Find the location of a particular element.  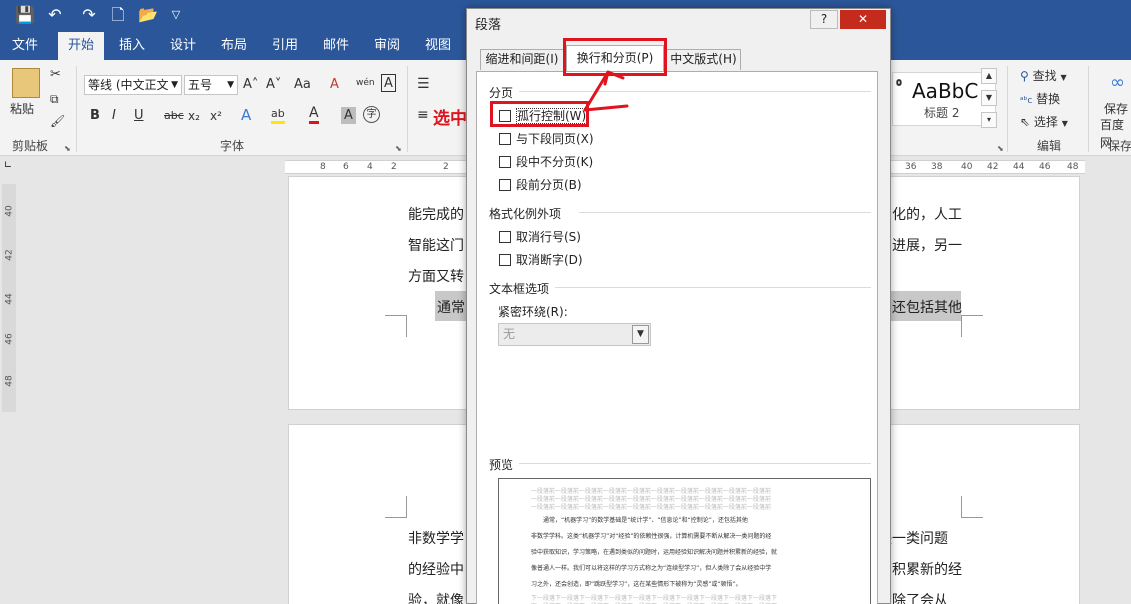

superscript-button: x² is located at coordinates (216, 116).